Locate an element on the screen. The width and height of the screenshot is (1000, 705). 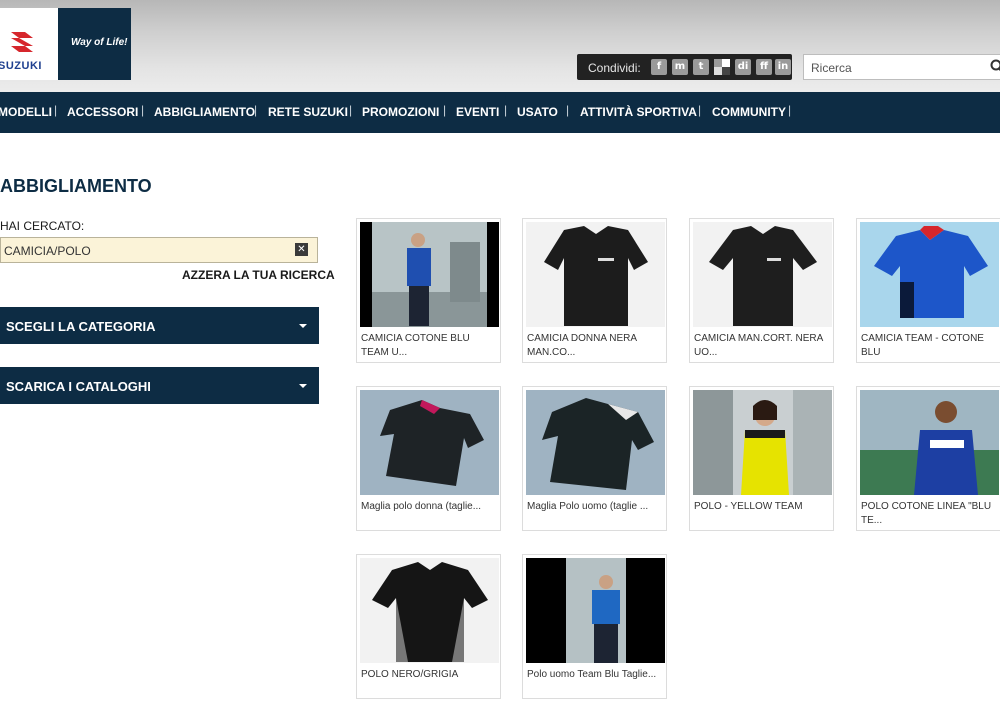
logo-wordmark: SUZUKI is located at coordinates (21, 66).